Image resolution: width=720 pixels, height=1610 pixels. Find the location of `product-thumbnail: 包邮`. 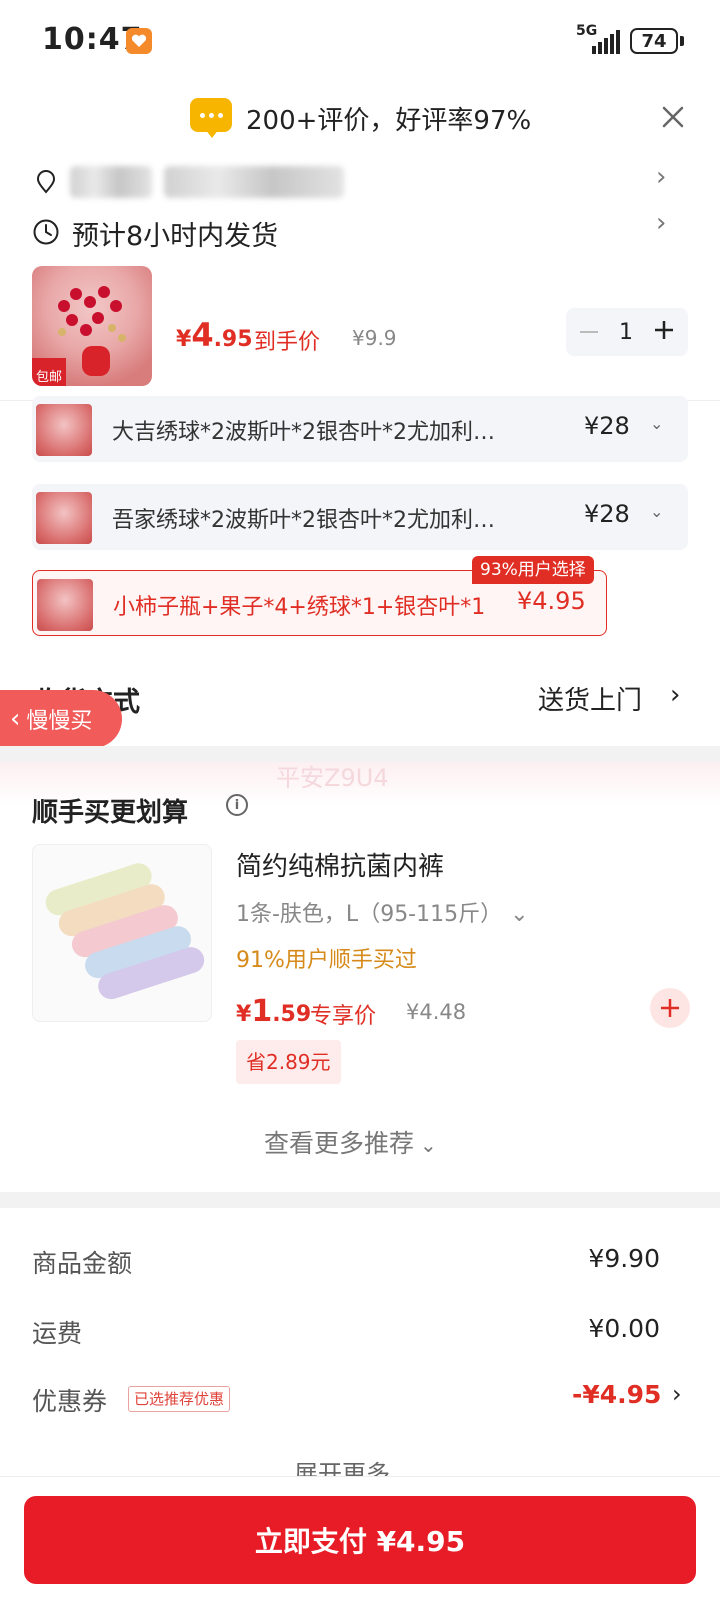

product-thumbnail: 包邮 is located at coordinates (92, 326).